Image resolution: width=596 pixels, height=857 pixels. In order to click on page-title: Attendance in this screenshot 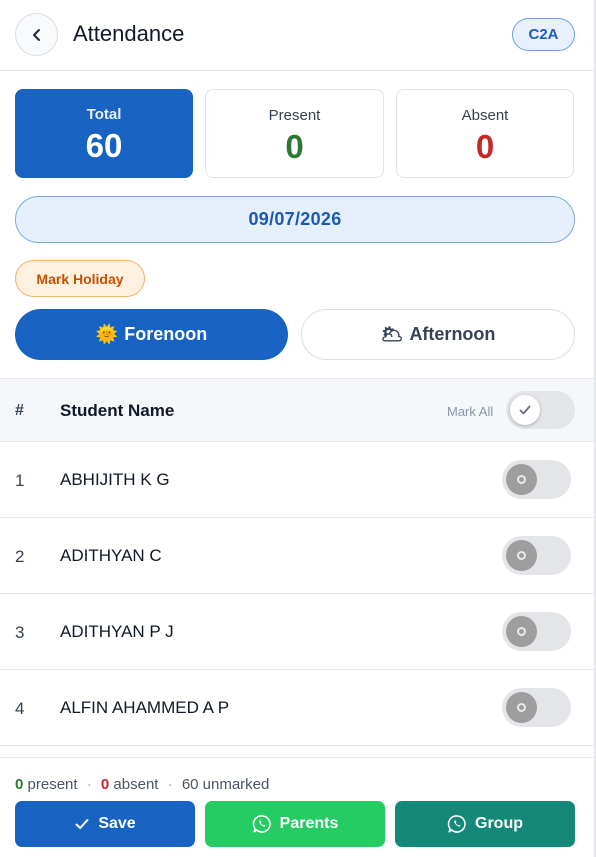, I will do `click(129, 33)`.